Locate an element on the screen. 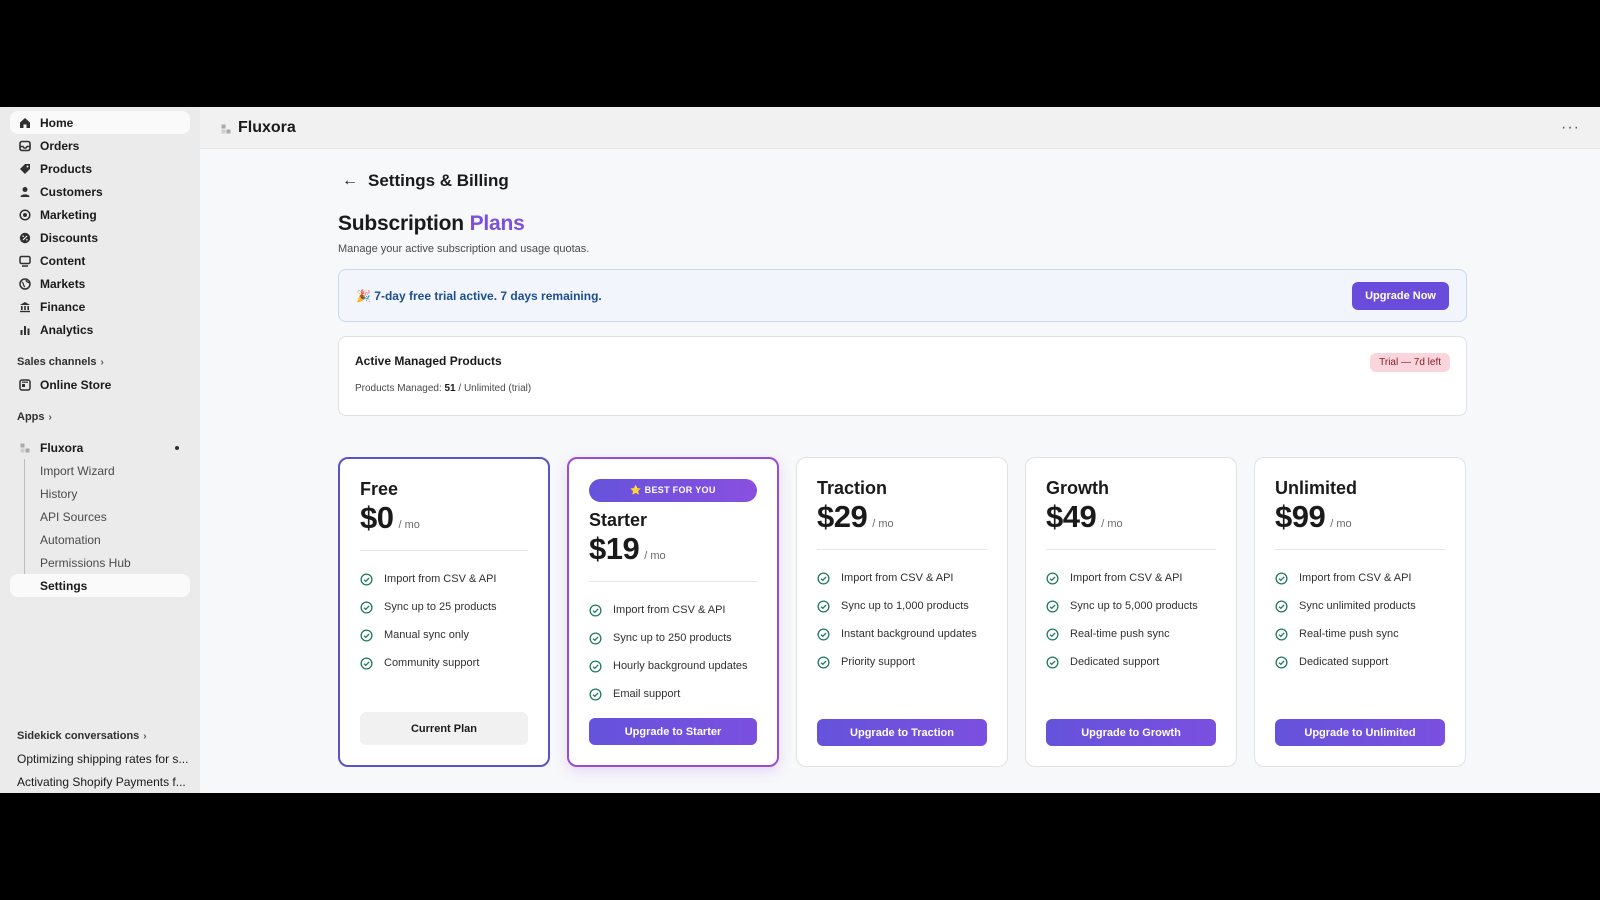 The image size is (1600, 900). sidebar-item-fluxora: Fluxora is located at coordinates (100, 447).